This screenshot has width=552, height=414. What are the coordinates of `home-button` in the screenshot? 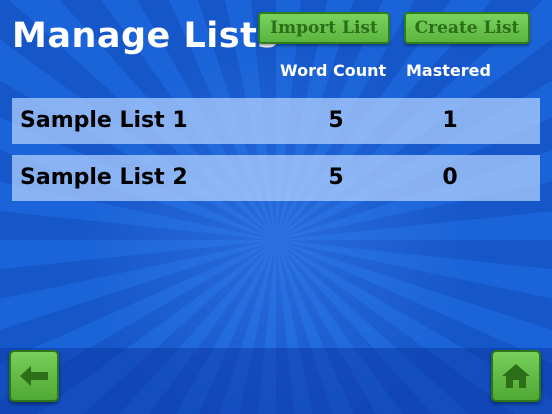 It's located at (516, 376).